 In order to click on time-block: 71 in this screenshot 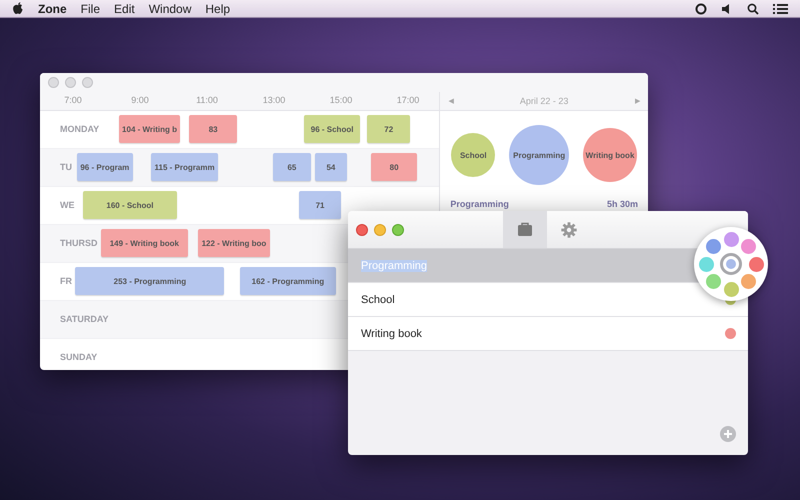, I will do `click(320, 205)`.